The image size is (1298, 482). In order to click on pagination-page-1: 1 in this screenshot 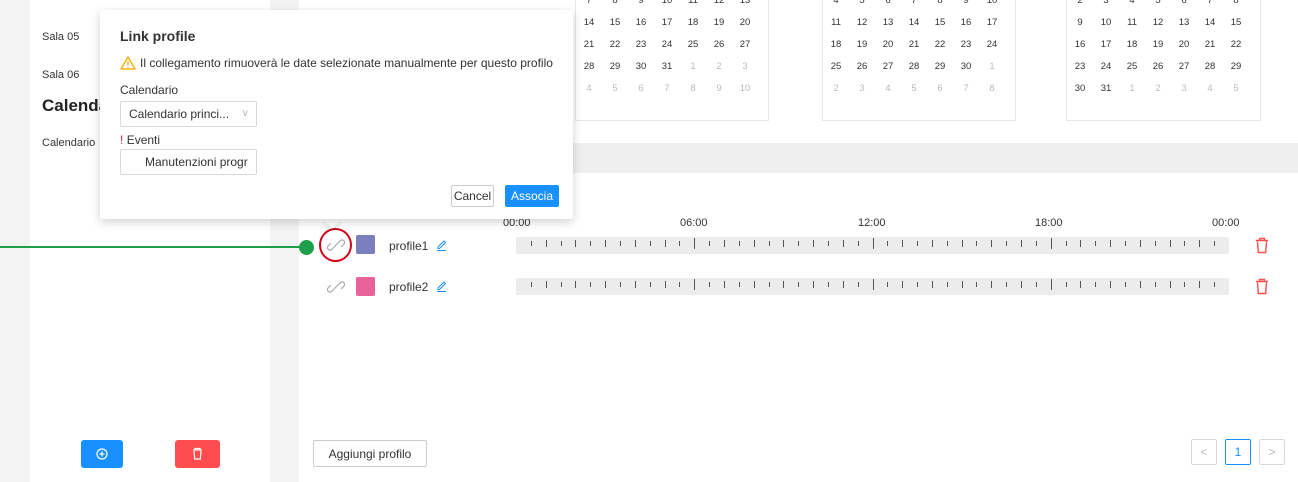, I will do `click(1238, 452)`.